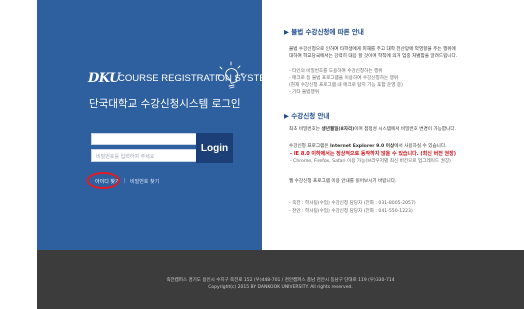 Image resolution: width=524 pixels, height=309 pixels. What do you see at coordinates (343, 181) in the screenshot?
I see `usage-guide-text: 웹 수강신청 프로그램 이용 안내를 읽어보시기 바랍니다.` at bounding box center [343, 181].